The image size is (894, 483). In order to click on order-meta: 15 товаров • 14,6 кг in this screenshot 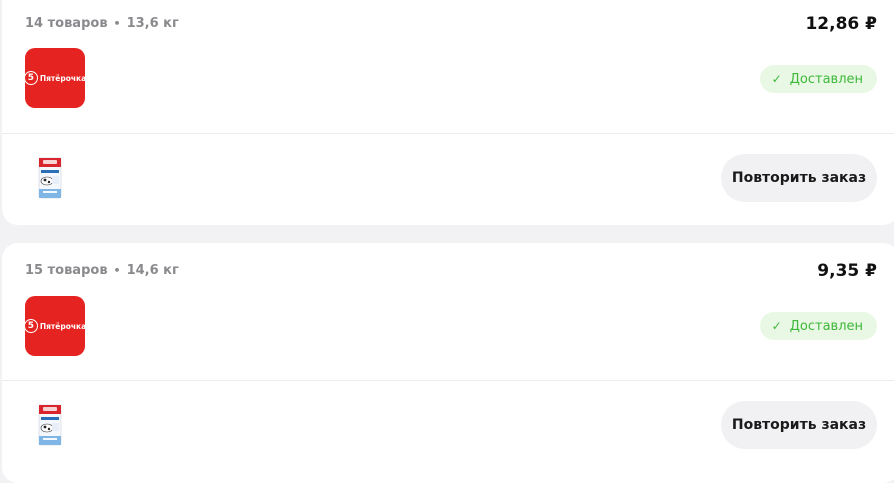, I will do `click(102, 270)`.